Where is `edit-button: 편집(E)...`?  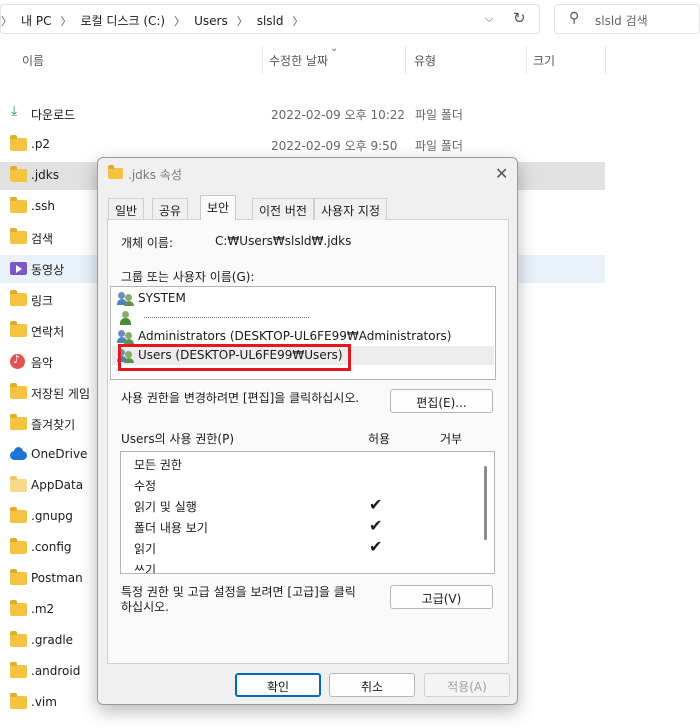 edit-button: 편집(E)... is located at coordinates (441, 401).